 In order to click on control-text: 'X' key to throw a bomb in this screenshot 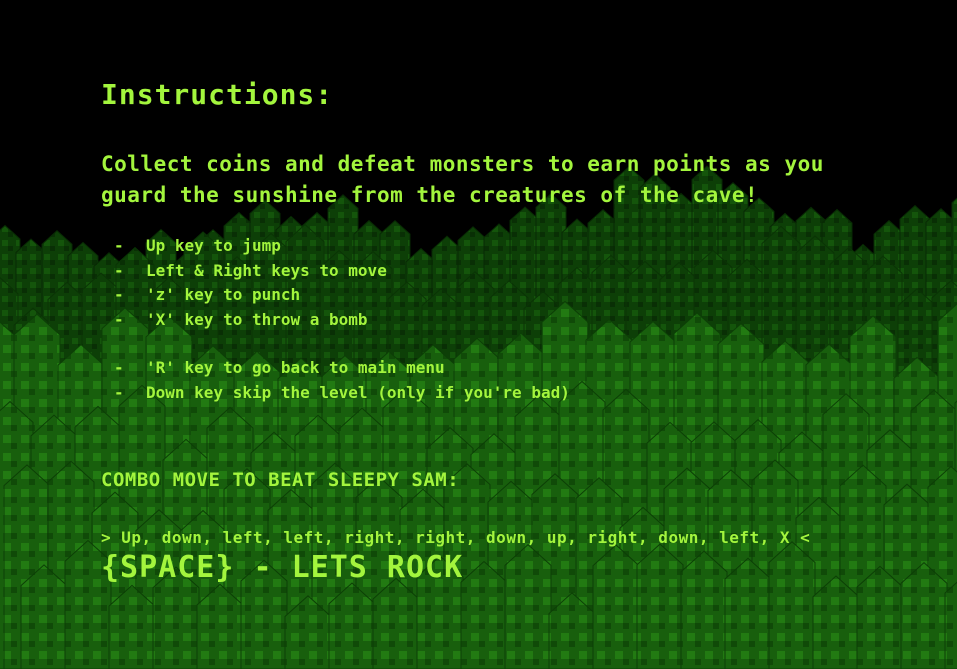, I will do `click(257, 319)`.